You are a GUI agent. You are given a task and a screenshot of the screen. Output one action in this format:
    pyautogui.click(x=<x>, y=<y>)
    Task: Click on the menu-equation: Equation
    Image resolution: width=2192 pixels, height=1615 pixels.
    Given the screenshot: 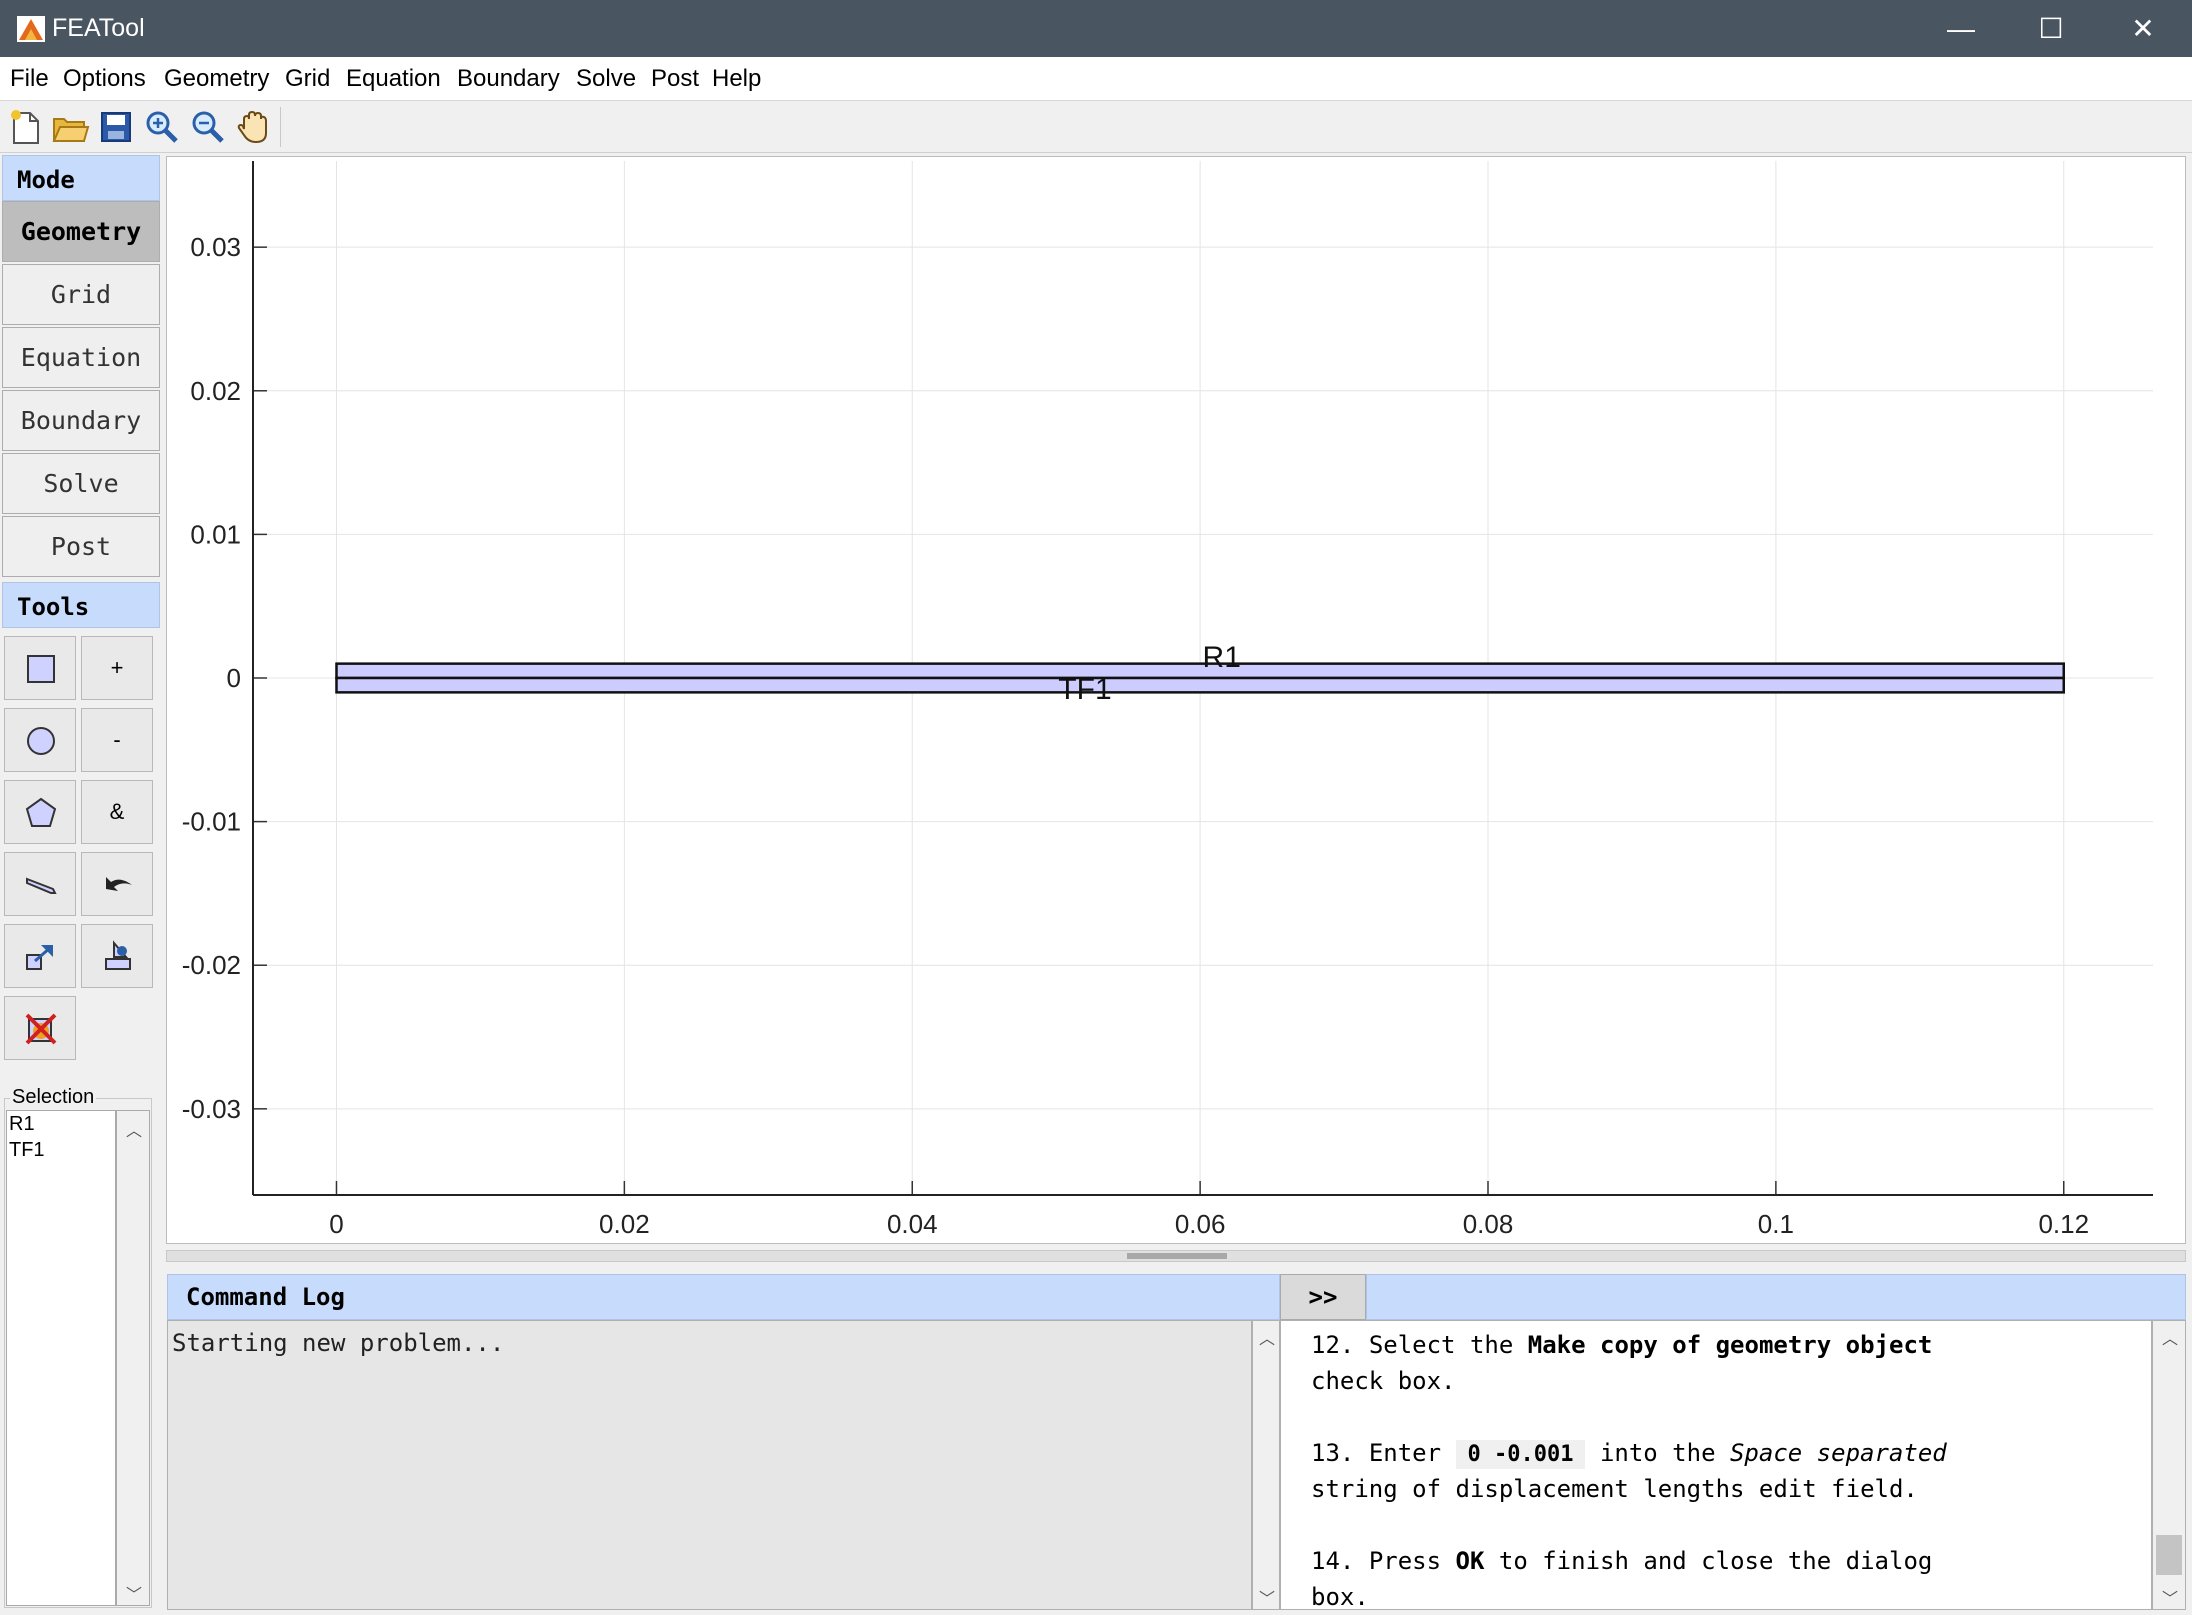 What is the action you would take?
    pyautogui.click(x=393, y=79)
    